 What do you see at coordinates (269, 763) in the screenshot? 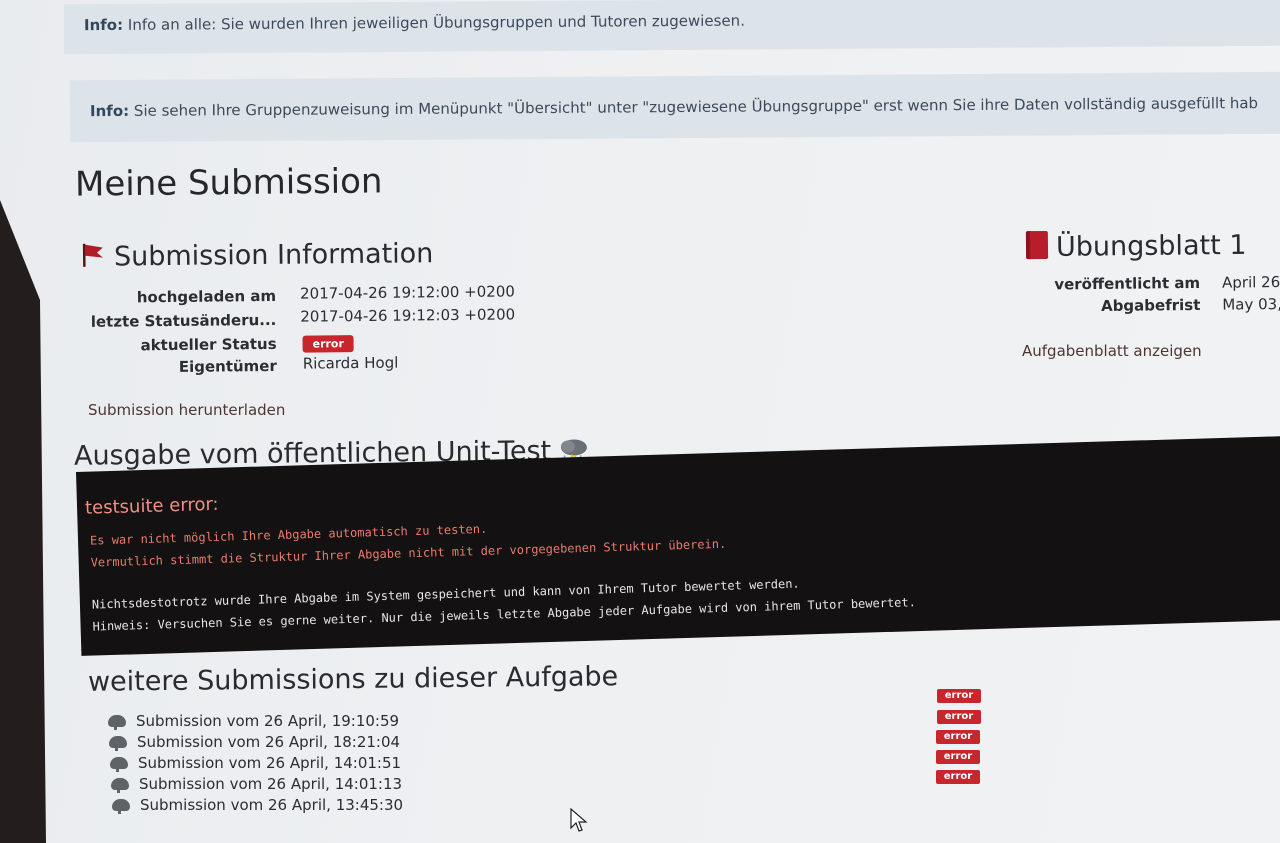
I see `submission-link: Submission vom 26 April, 14:01:51` at bounding box center [269, 763].